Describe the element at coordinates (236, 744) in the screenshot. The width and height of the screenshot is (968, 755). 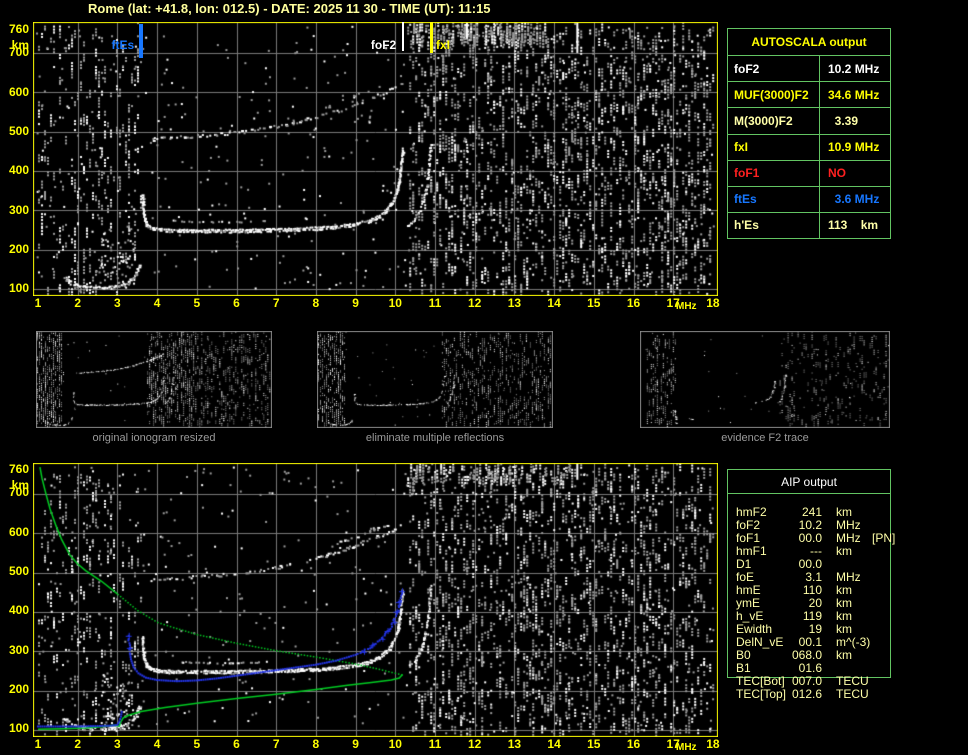
I see `x-tick-6: 6` at that location.